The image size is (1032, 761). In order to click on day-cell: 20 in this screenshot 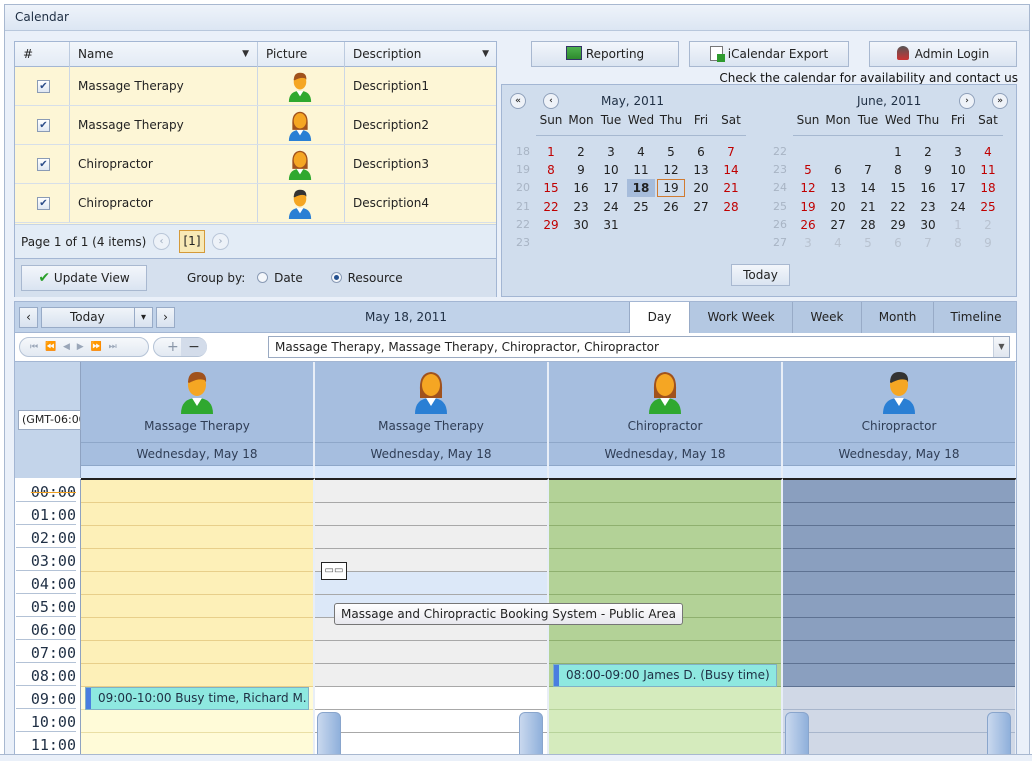, I will do `click(838, 207)`.